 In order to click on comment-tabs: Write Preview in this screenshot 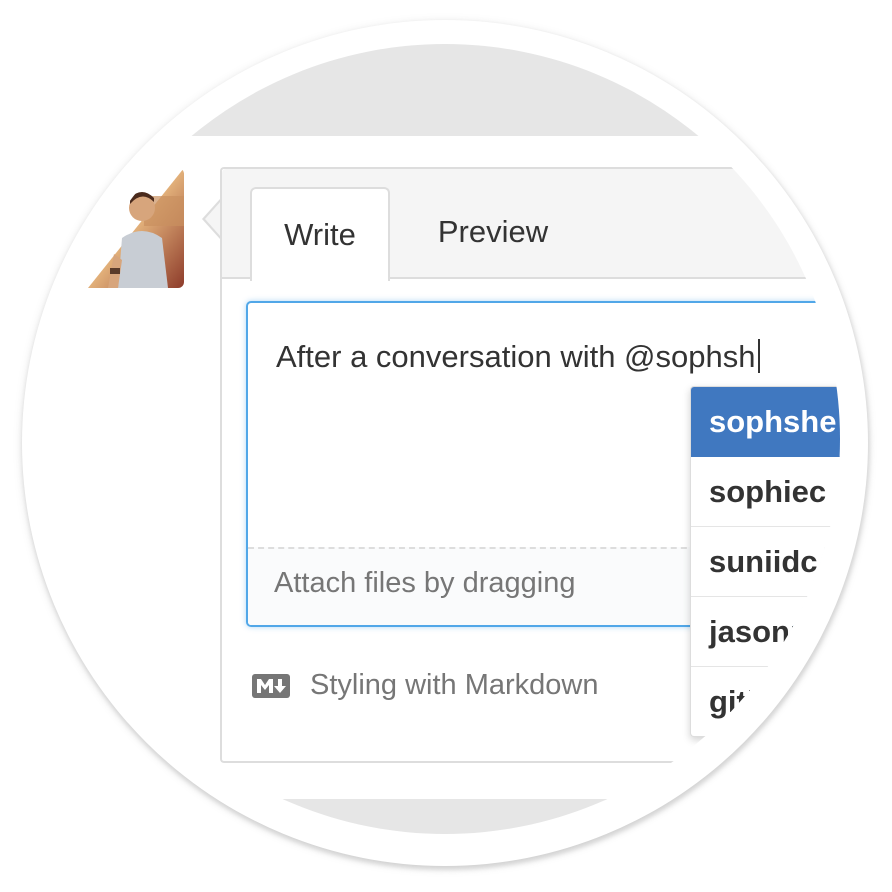, I will do `click(531, 225)`.